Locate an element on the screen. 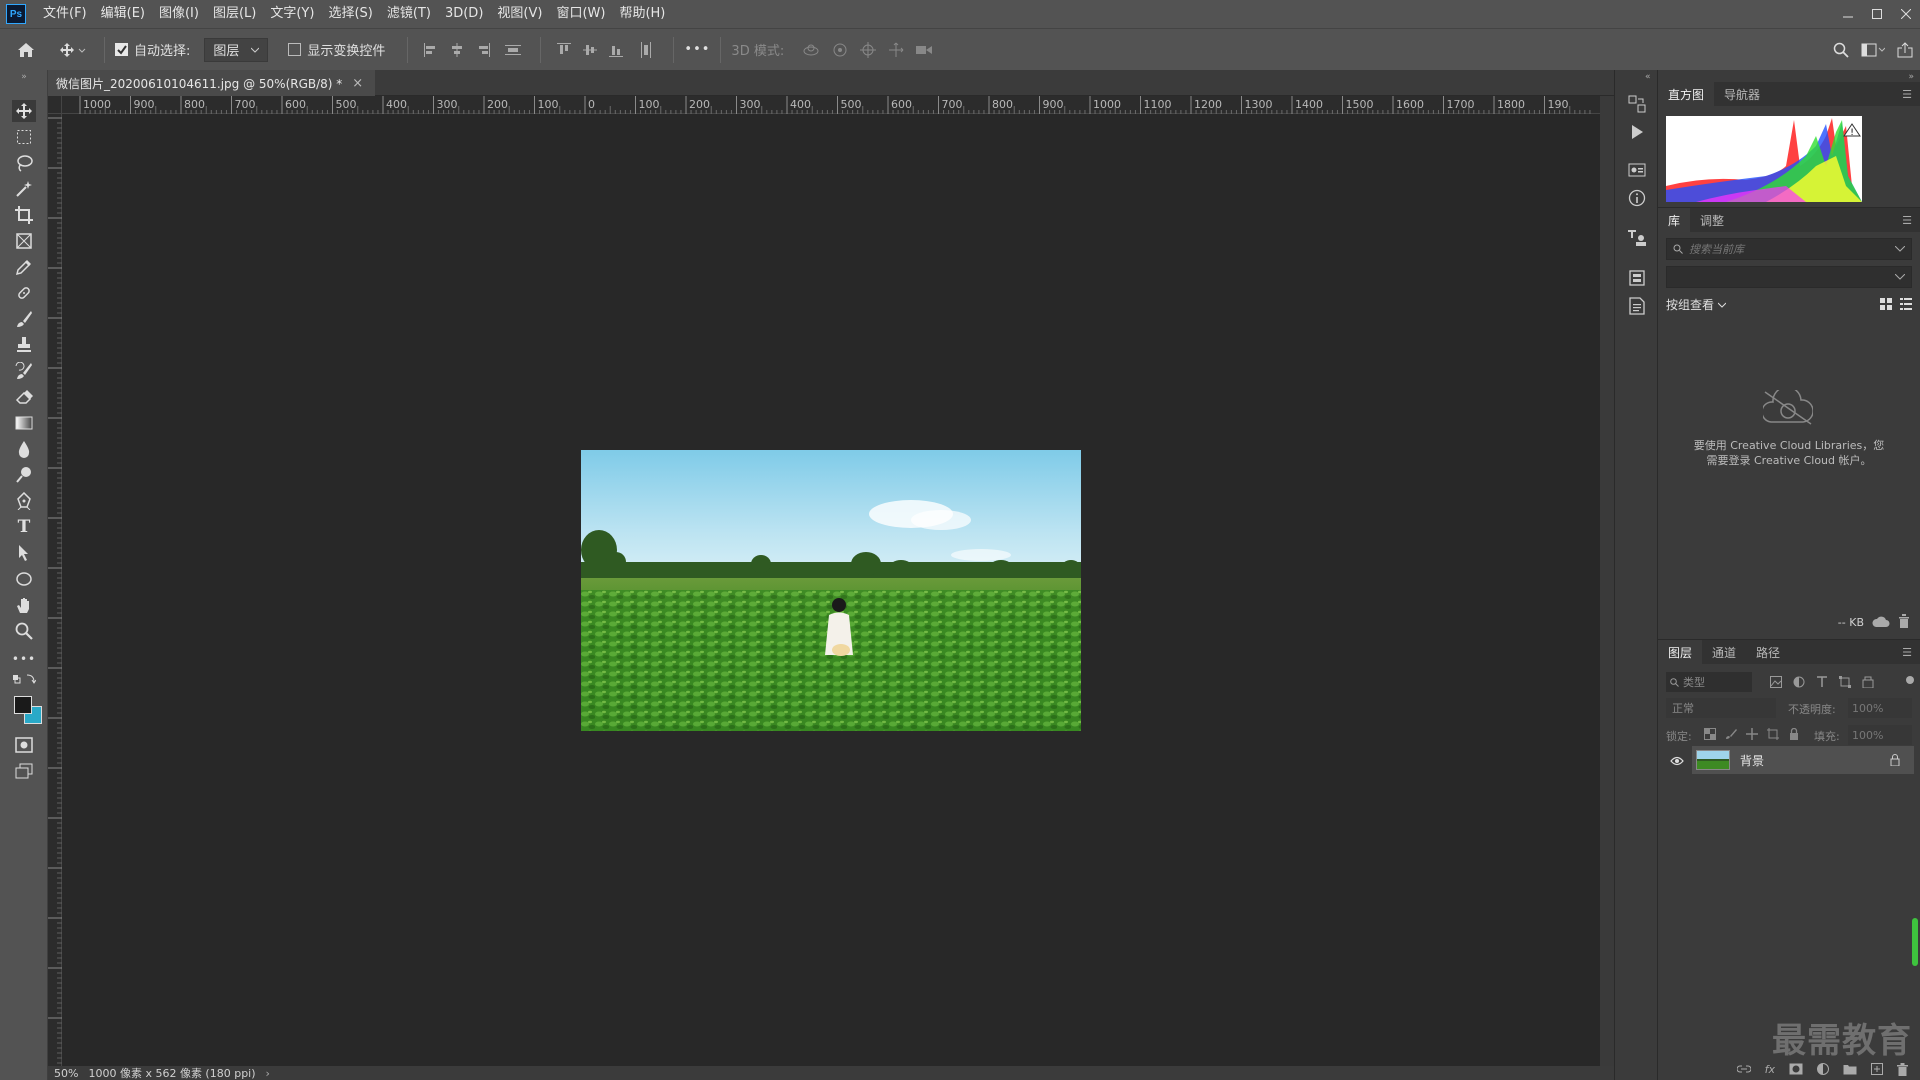 Image resolution: width=1920 pixels, height=1080 pixels. align-right-icon is located at coordinates (483, 50).